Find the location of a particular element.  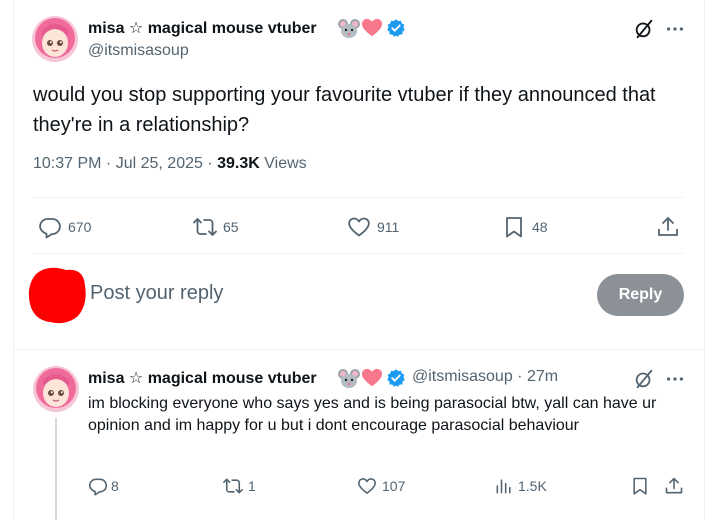

like-action: 107 is located at coordinates (381, 486).